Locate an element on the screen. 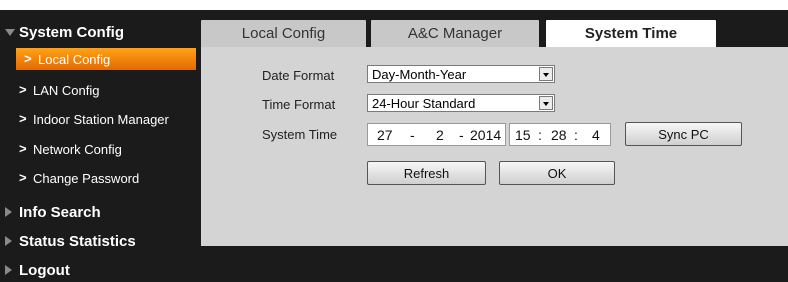 The image size is (788, 282). sidebar-section-system-config: System Config is located at coordinates (100, 32).